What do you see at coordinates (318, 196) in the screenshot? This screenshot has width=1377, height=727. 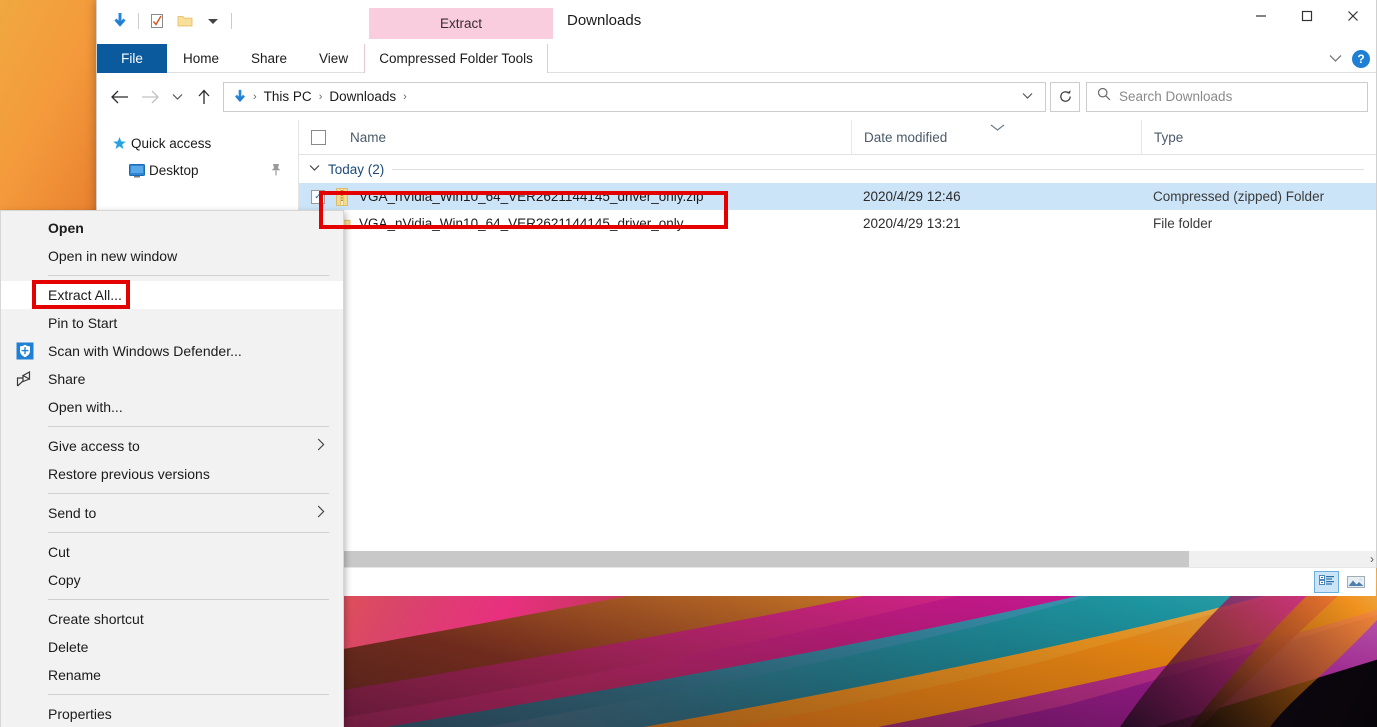 I see `row-checkbox: ✓` at bounding box center [318, 196].